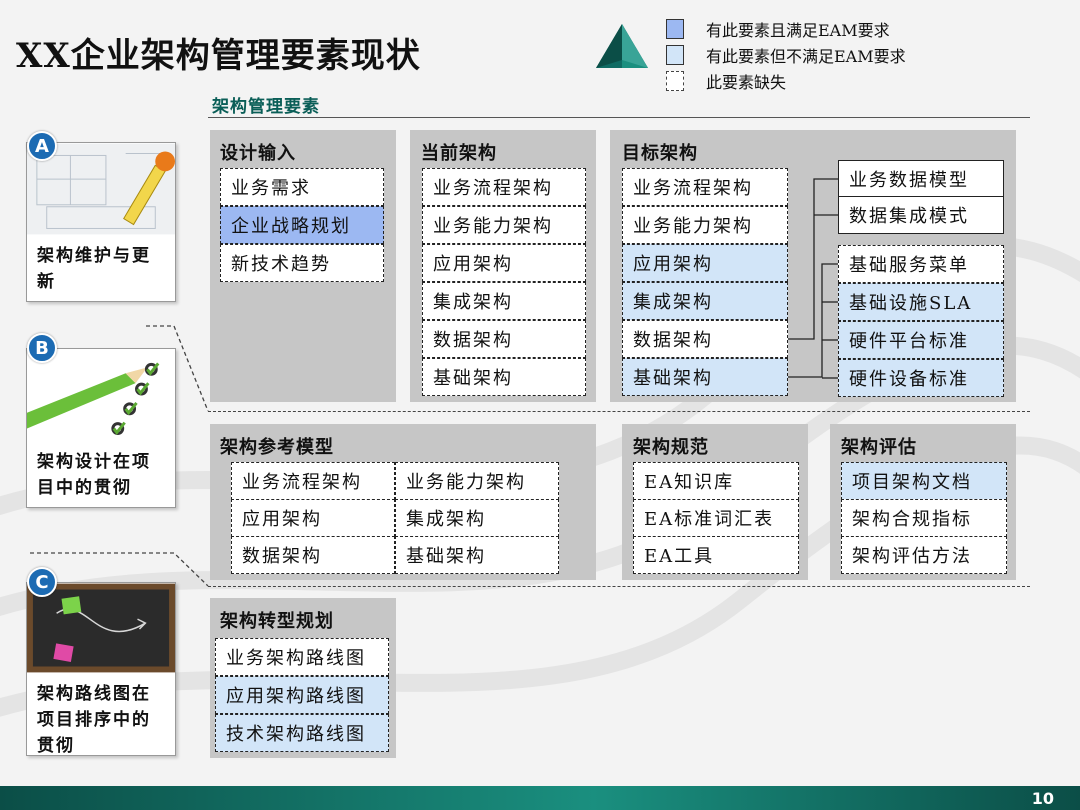 The height and width of the screenshot is (810, 1080). What do you see at coordinates (619, 117) in the screenshot?
I see `section-divider` at bounding box center [619, 117].